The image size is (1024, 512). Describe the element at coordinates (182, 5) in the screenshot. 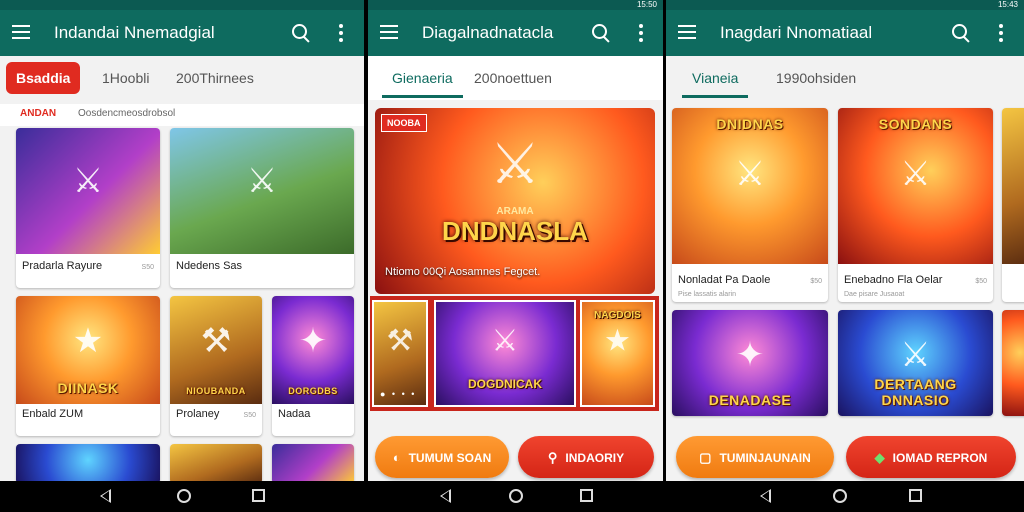

I see `status-bar` at that location.